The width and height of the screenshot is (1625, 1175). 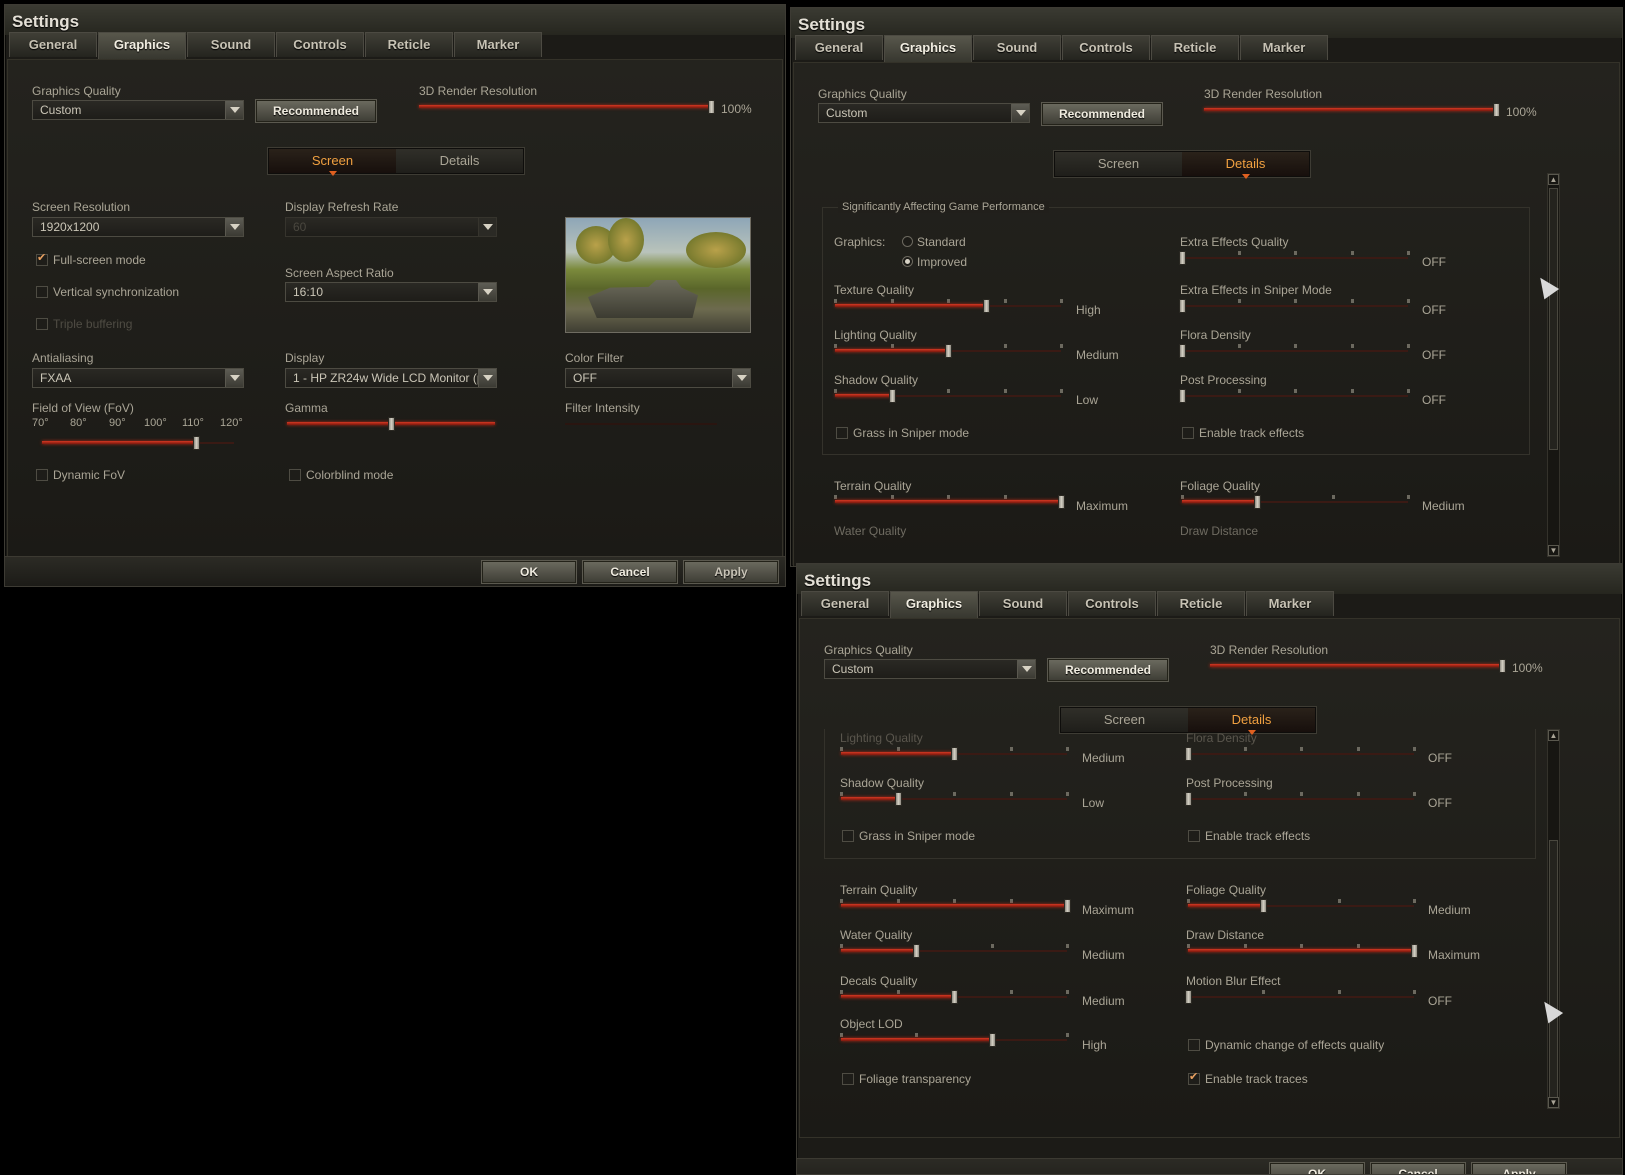 I want to click on color-filter-dropdown: OFF, so click(x=658, y=378).